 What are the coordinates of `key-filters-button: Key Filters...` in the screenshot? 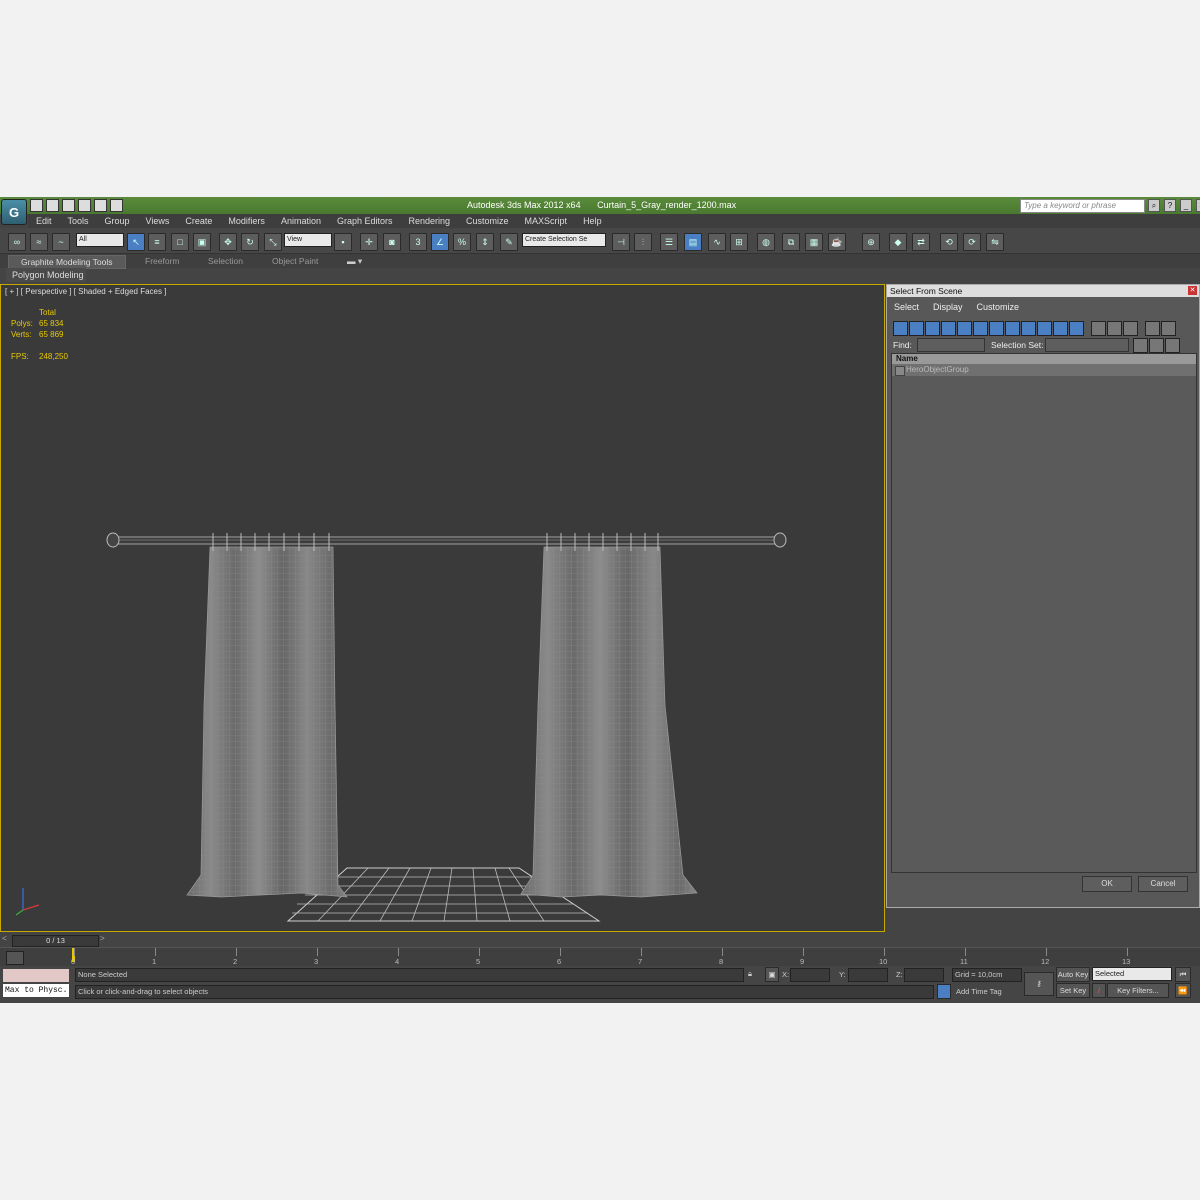 It's located at (1138, 990).